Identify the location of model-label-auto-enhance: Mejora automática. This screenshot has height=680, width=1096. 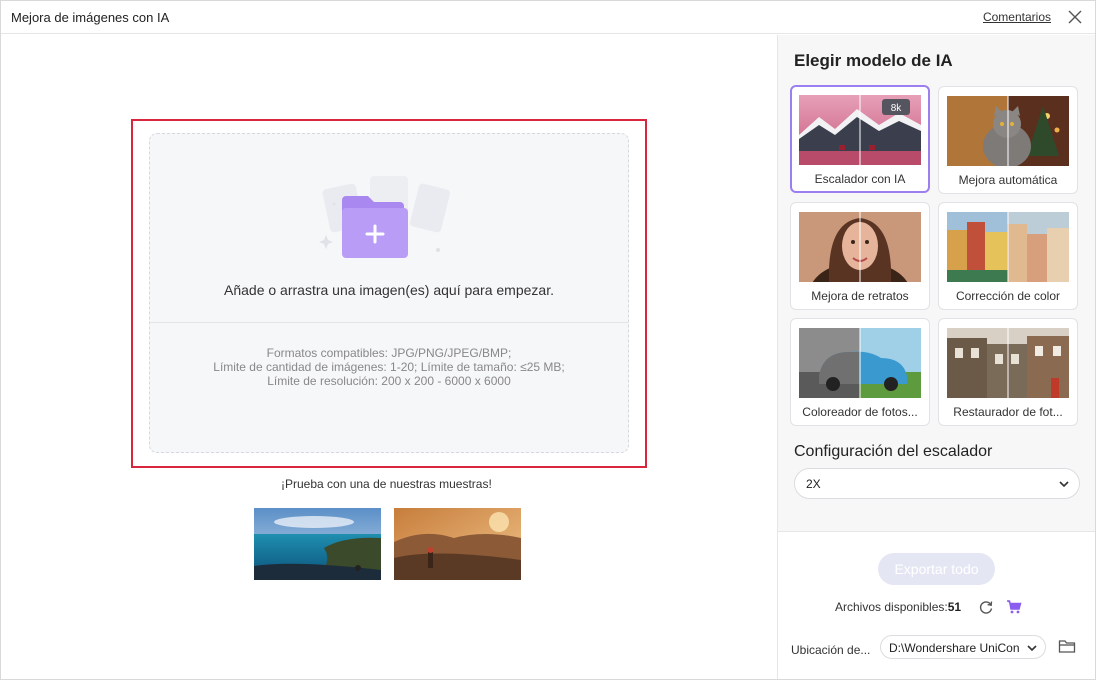
(1008, 180).